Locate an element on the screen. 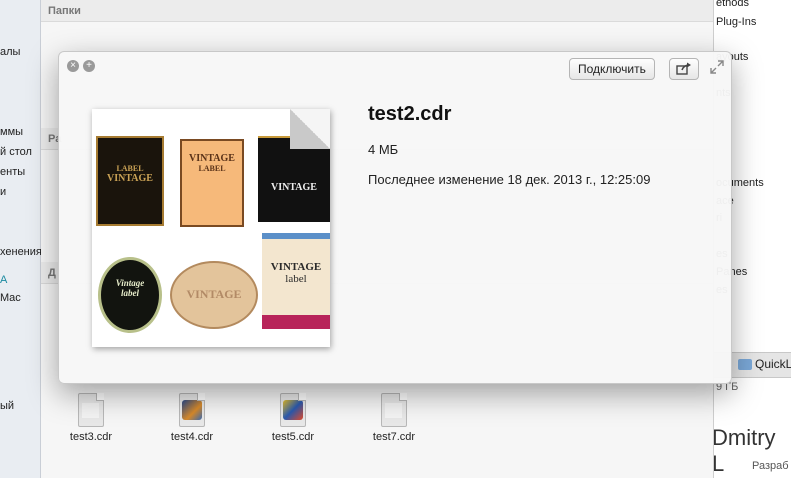 This screenshot has width=791, height=478. folder-icon is located at coordinates (745, 364).